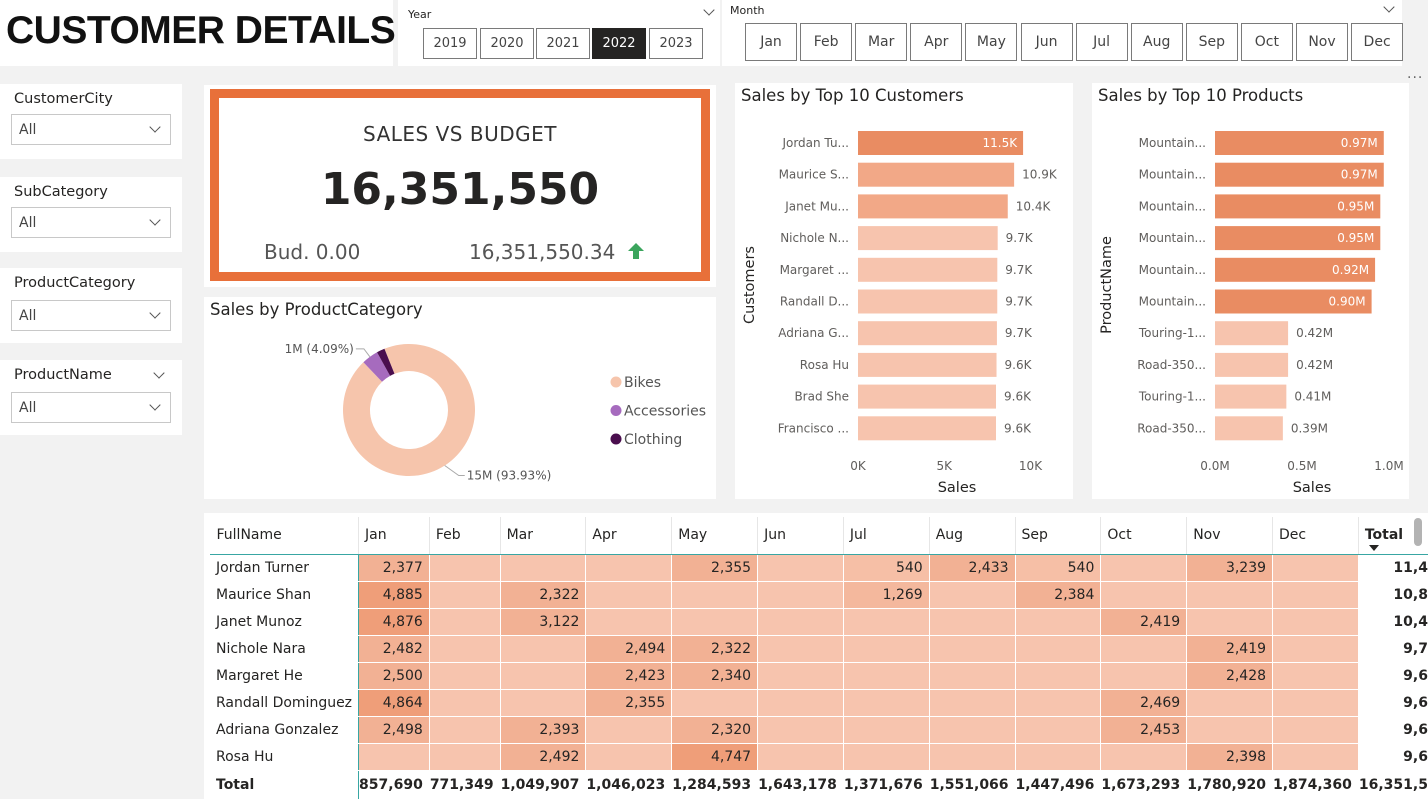 The image size is (1428, 799). Describe the element at coordinates (1101, 42) in the screenshot. I see `month-tile-jul: Jul` at that location.